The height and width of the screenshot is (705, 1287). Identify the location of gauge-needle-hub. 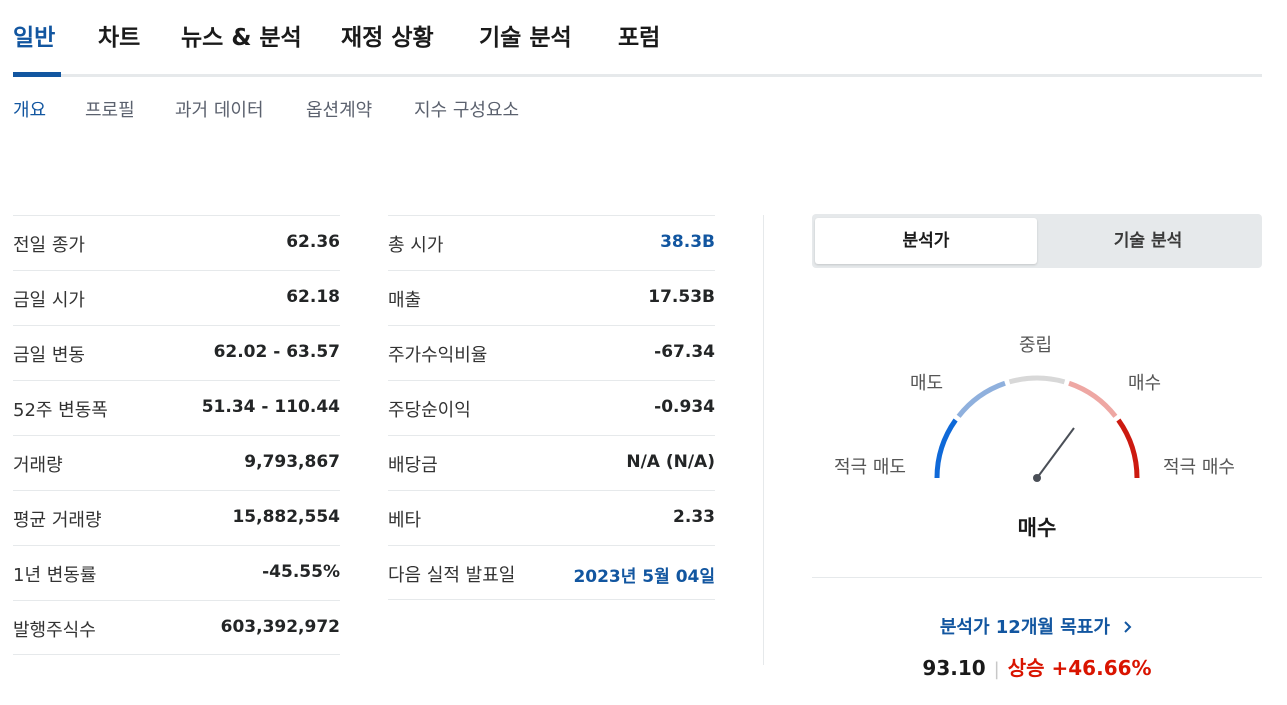
(1037, 478).